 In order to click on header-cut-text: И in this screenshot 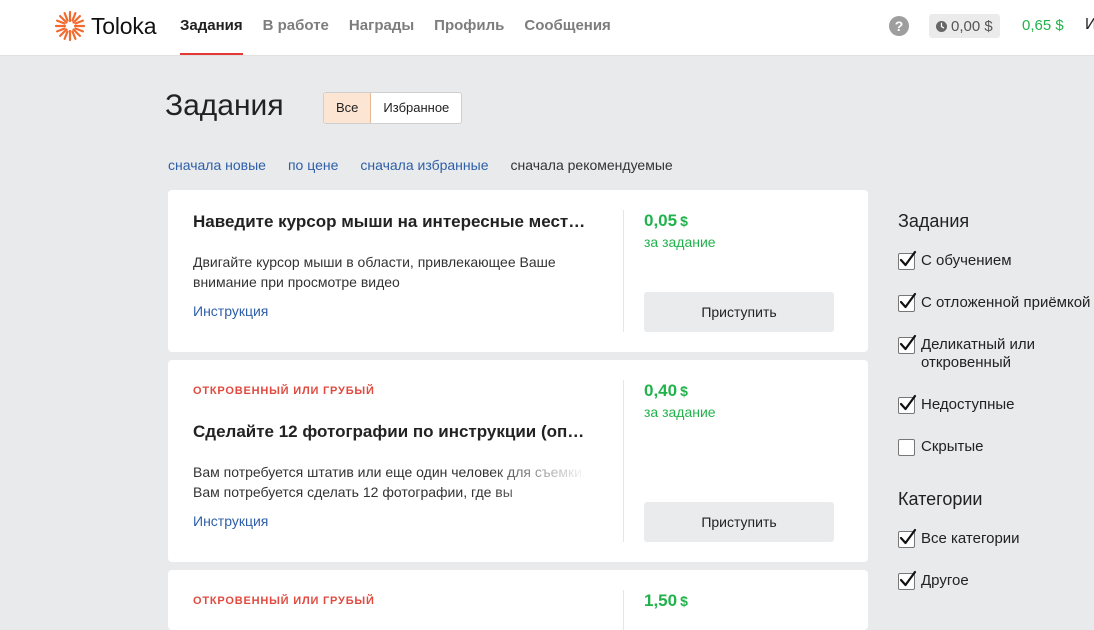, I will do `click(1089, 25)`.